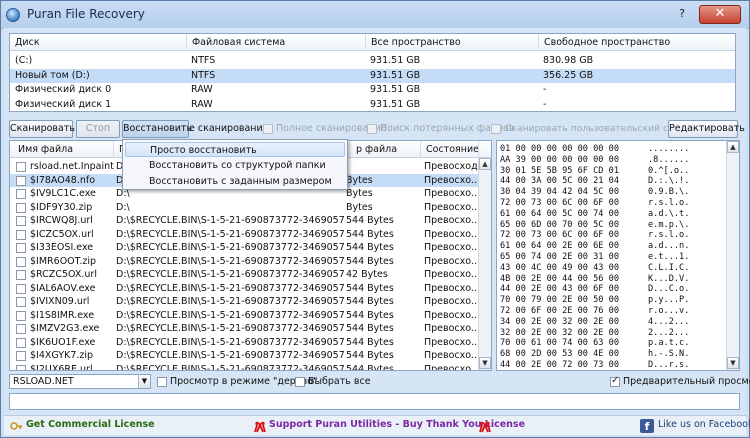  I want to click on facebook-icon: f, so click(647, 426).